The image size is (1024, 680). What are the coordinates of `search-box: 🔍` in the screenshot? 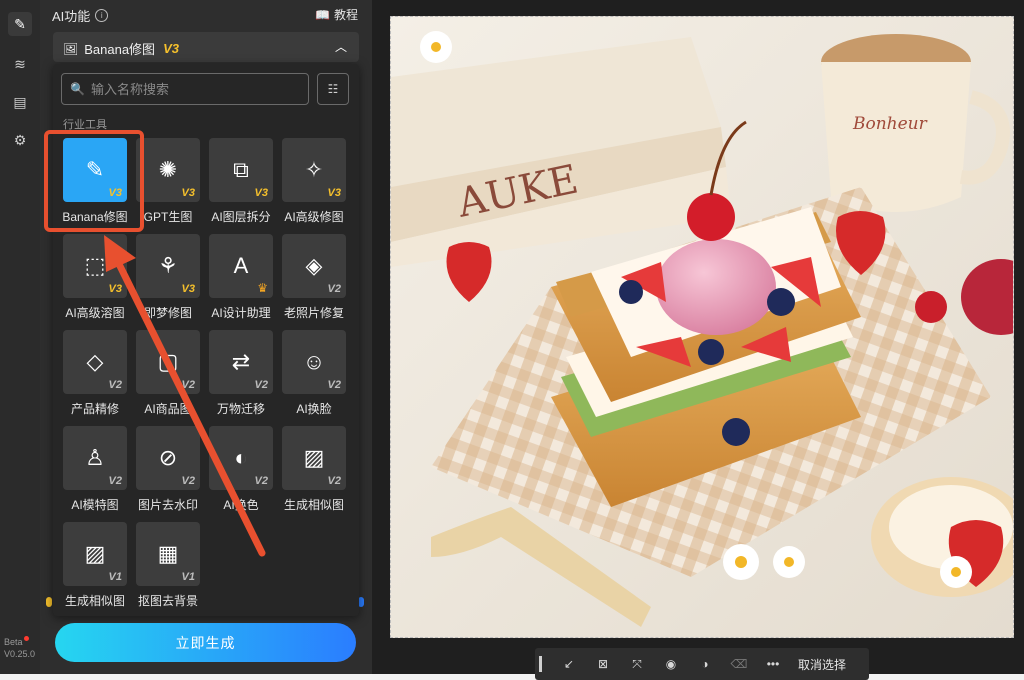 It's located at (185, 89).